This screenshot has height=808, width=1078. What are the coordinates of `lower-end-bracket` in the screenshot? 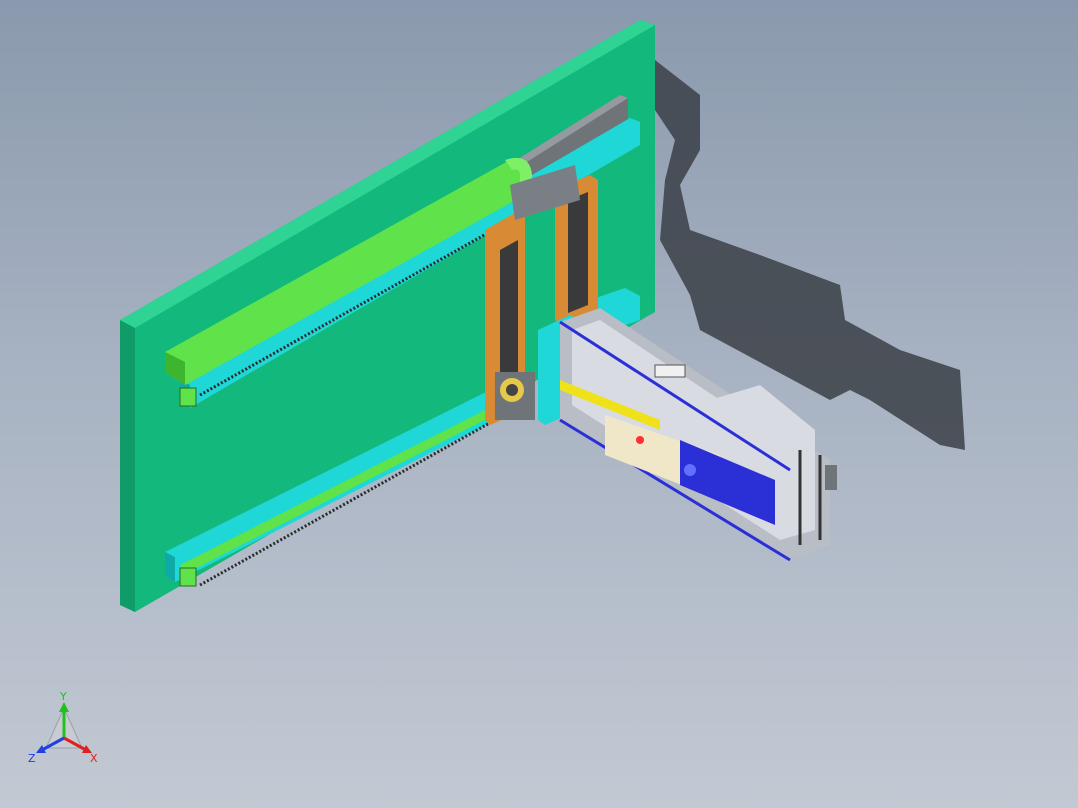 It's located at (188, 577).